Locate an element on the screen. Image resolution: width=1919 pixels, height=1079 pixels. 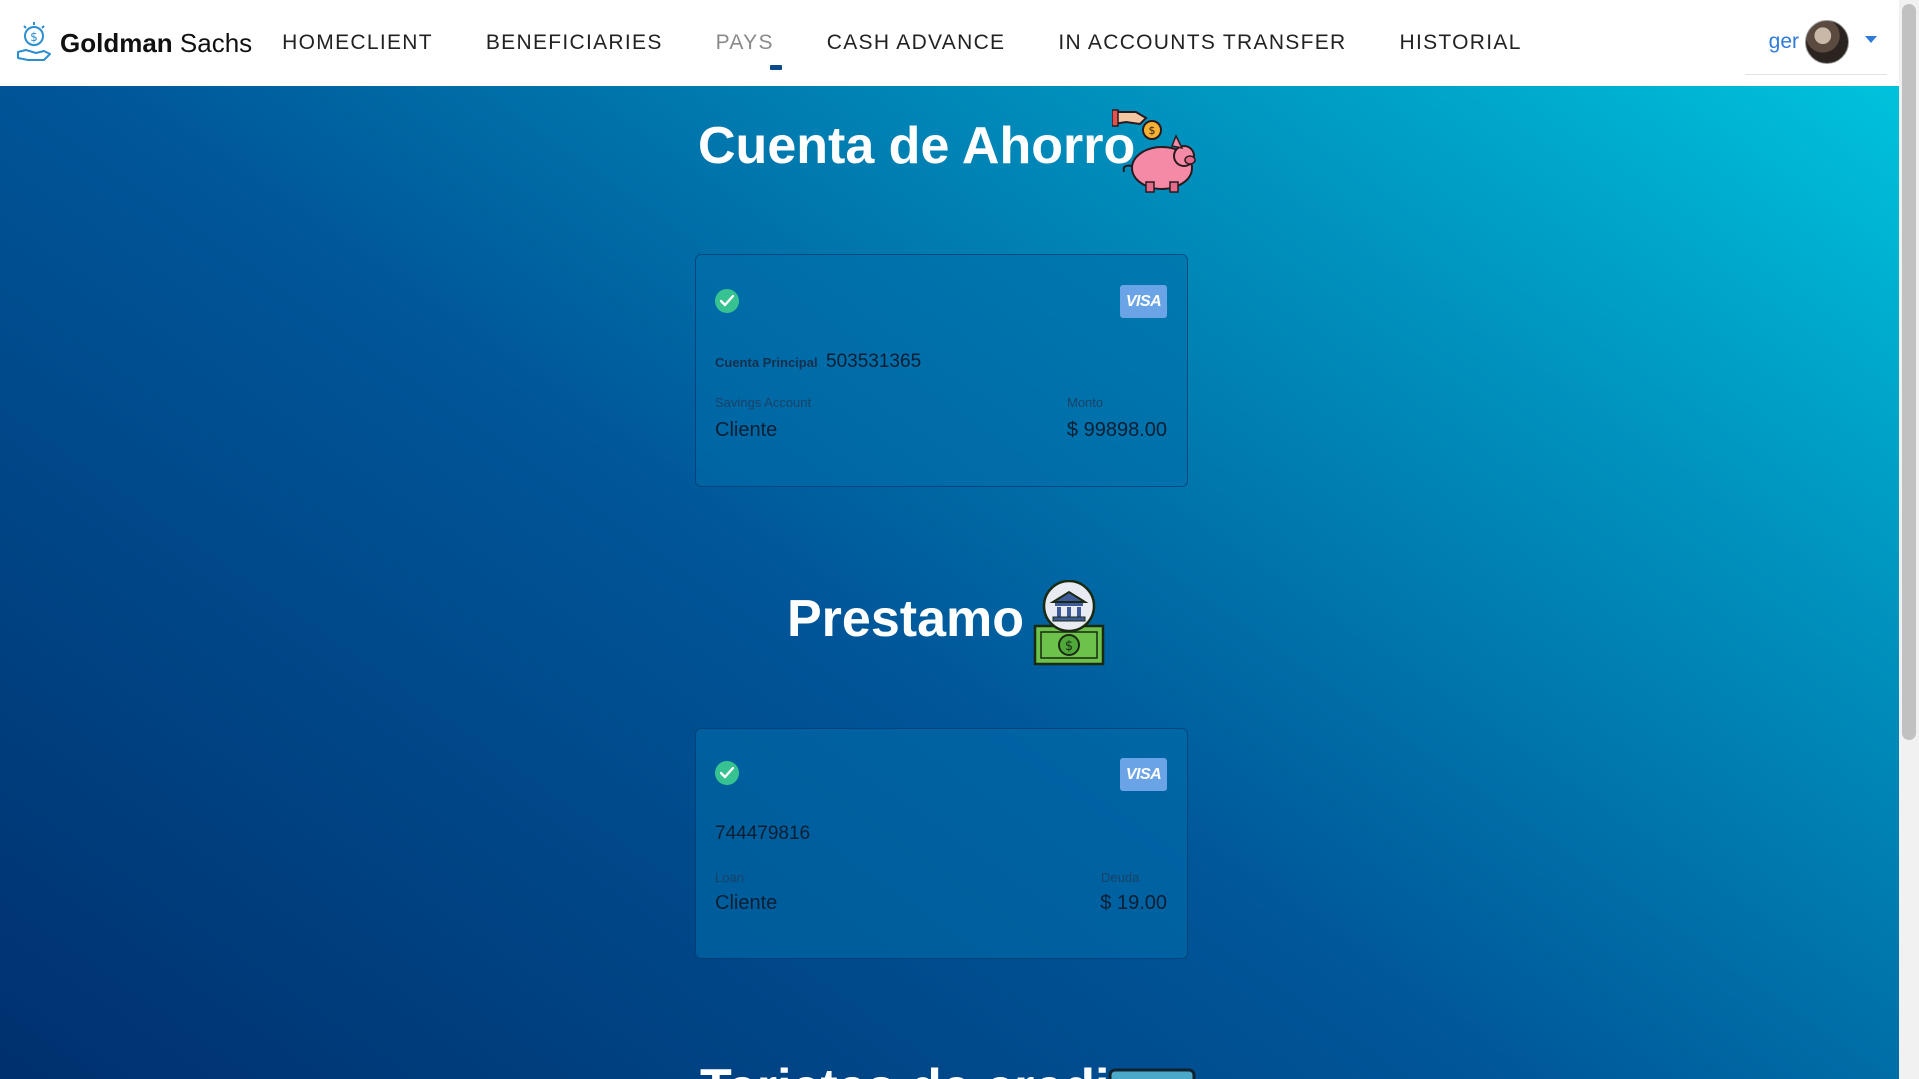
account-number-row: Cuenta Principal 503531365 is located at coordinates (818, 362).